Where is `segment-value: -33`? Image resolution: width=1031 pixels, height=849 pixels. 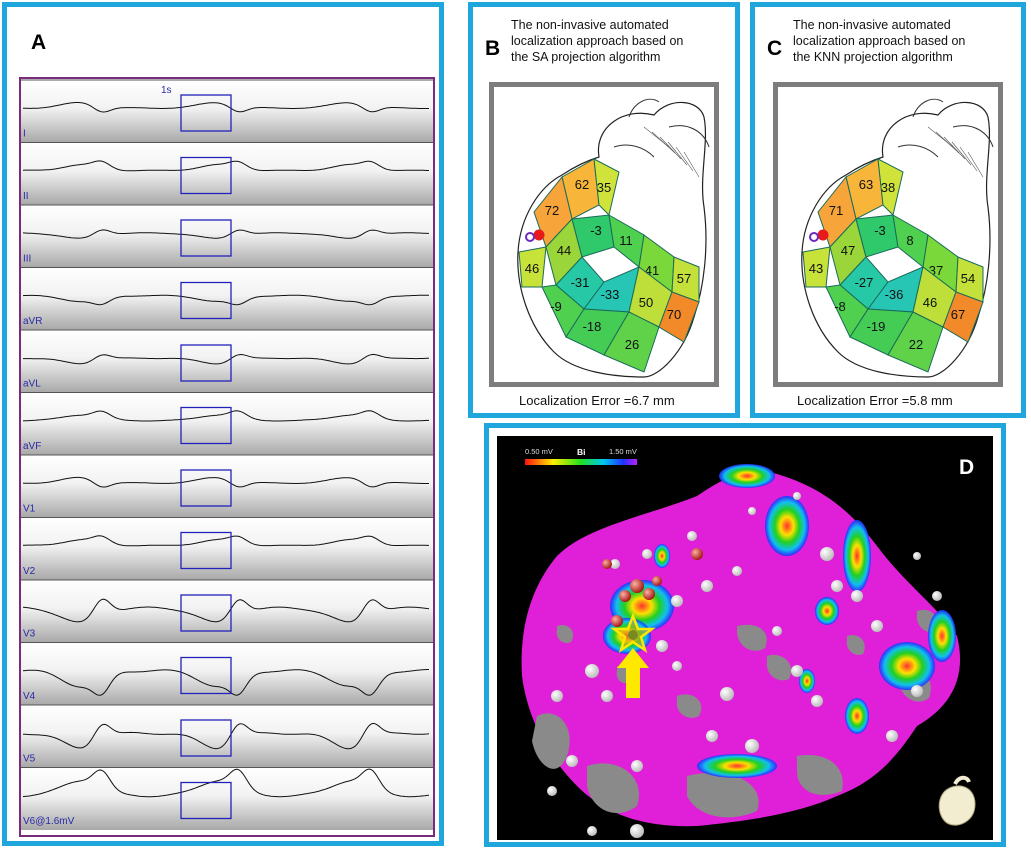 segment-value: -33 is located at coordinates (610, 294).